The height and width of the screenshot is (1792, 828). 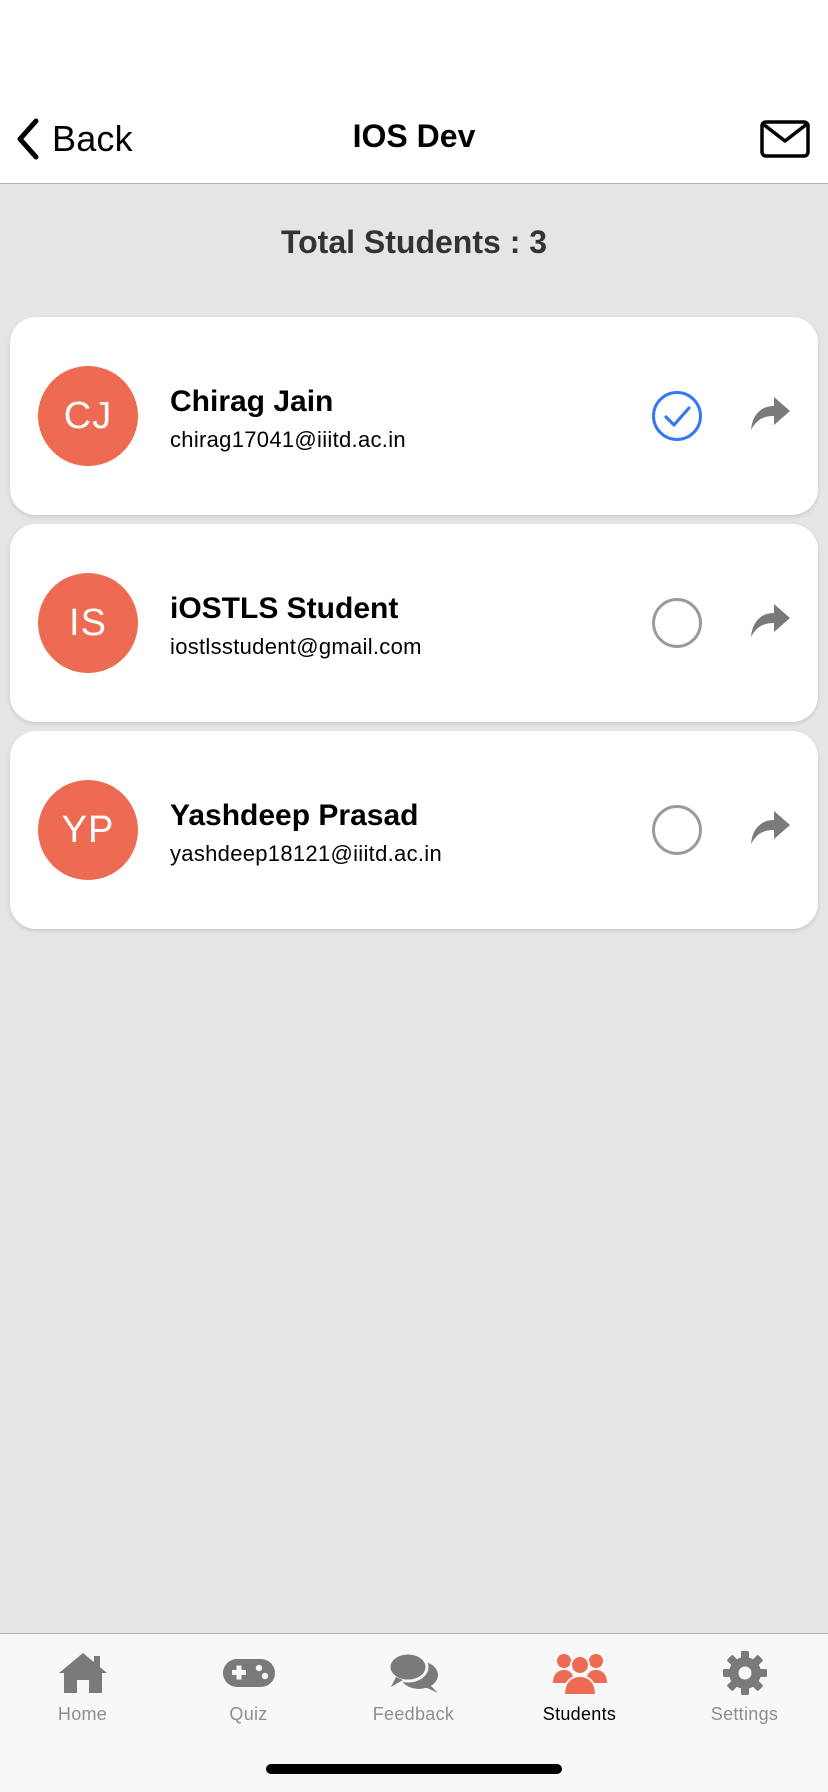 What do you see at coordinates (296, 646) in the screenshot?
I see `student-email: iostlsstudent@gmail.com` at bounding box center [296, 646].